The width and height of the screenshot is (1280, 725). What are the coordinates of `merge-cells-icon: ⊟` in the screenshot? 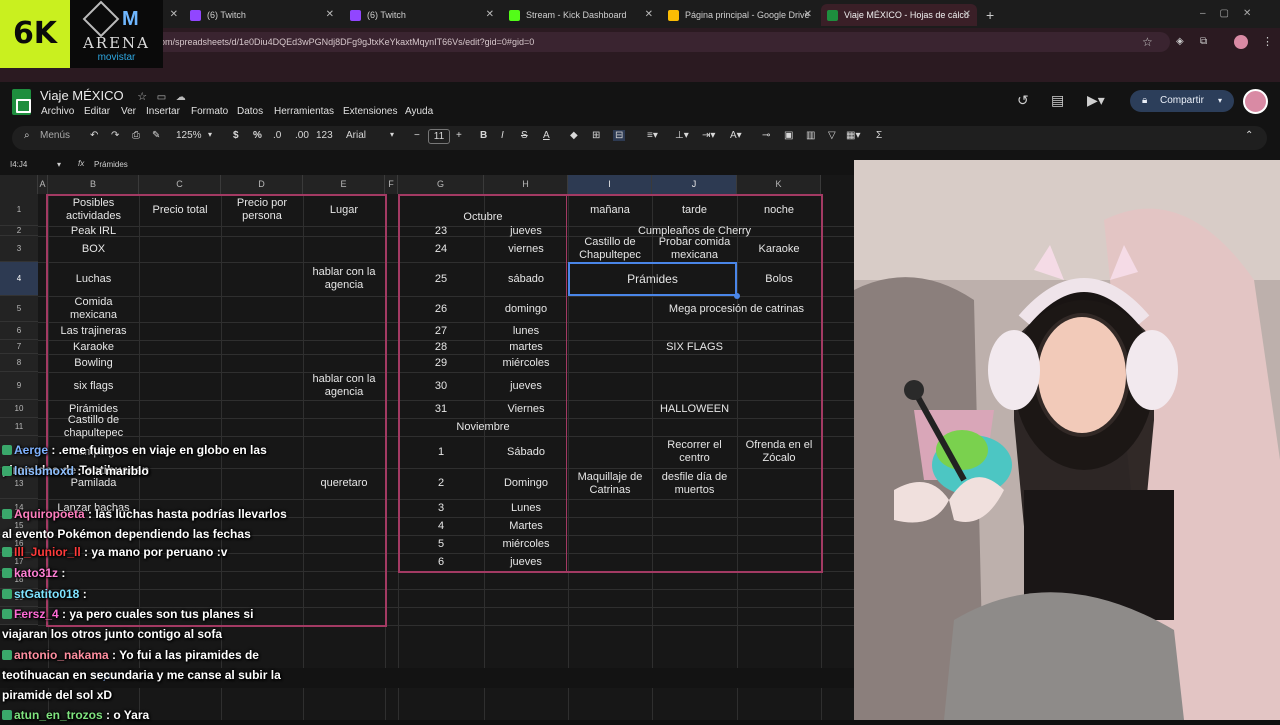 It's located at (619, 135).